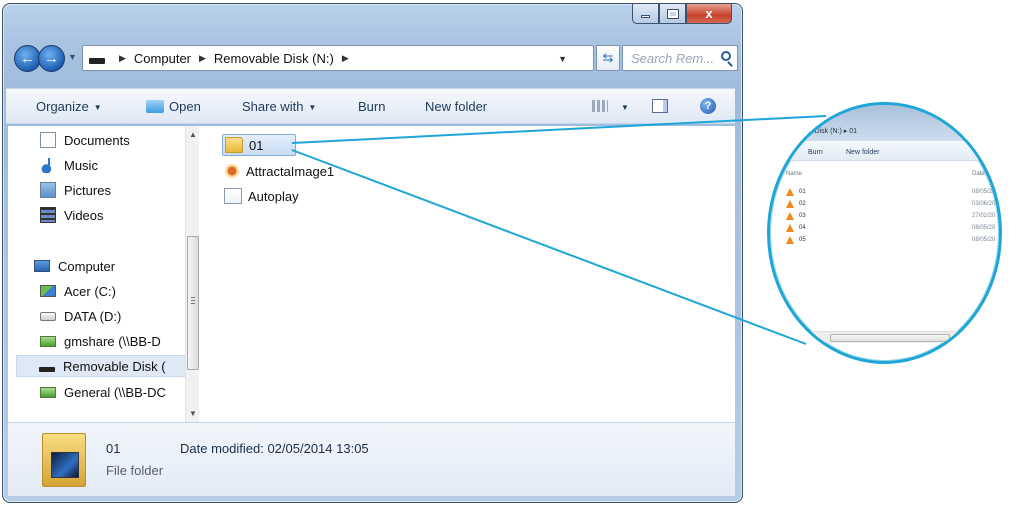 The height and width of the screenshot is (507, 1012). I want to click on zoom-row-date: 27/02/20, so click(984, 216).